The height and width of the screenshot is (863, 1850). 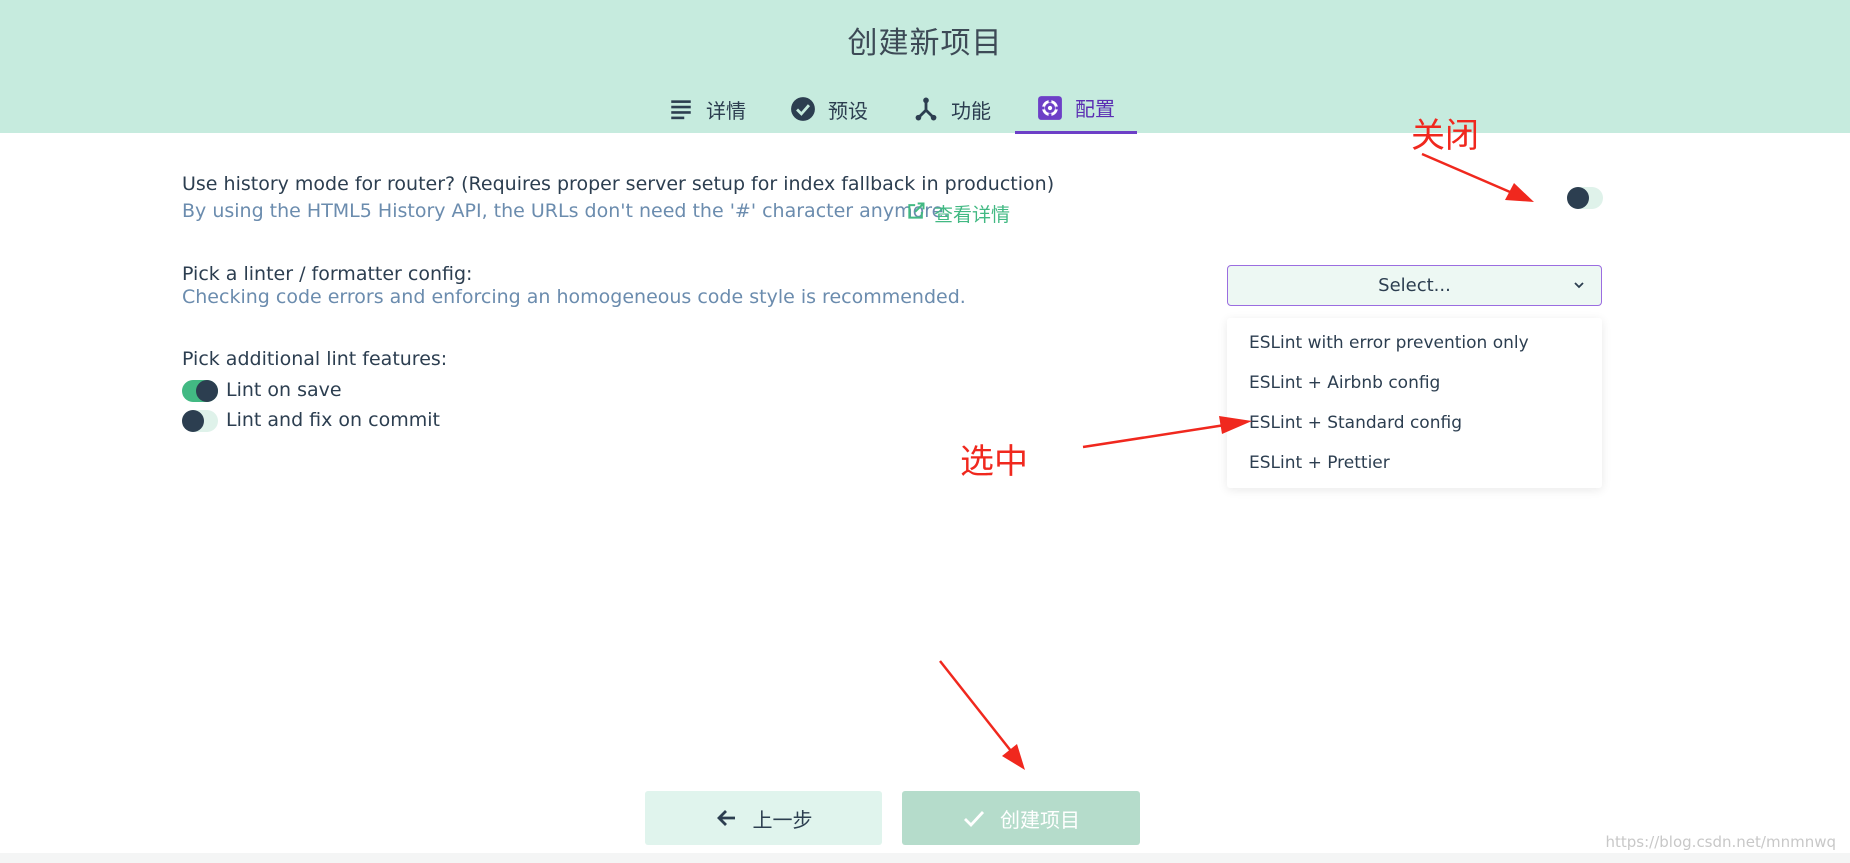 I want to click on option-eslint-airbnb: ESLint + Airbnb config, so click(x=1344, y=383).